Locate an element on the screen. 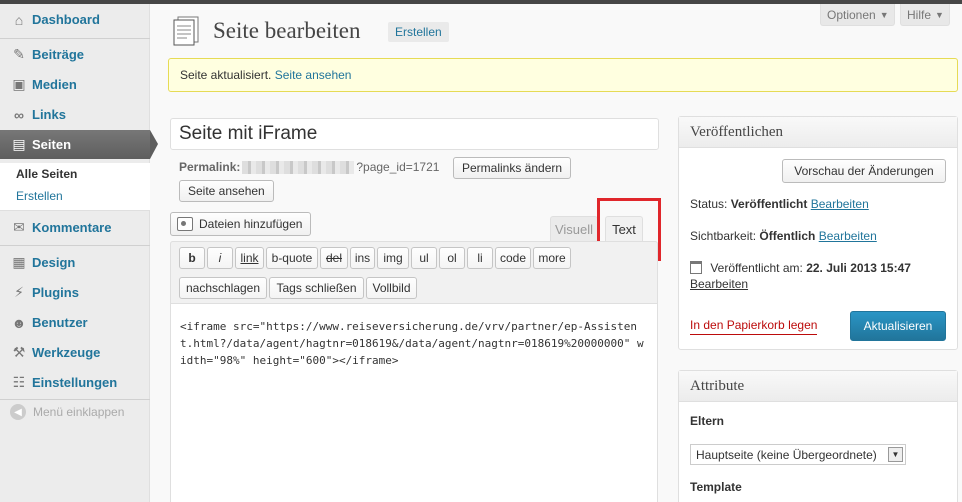 The image size is (962, 502). status-row: Status: Veröffentlicht Bearbeiten is located at coordinates (779, 204).